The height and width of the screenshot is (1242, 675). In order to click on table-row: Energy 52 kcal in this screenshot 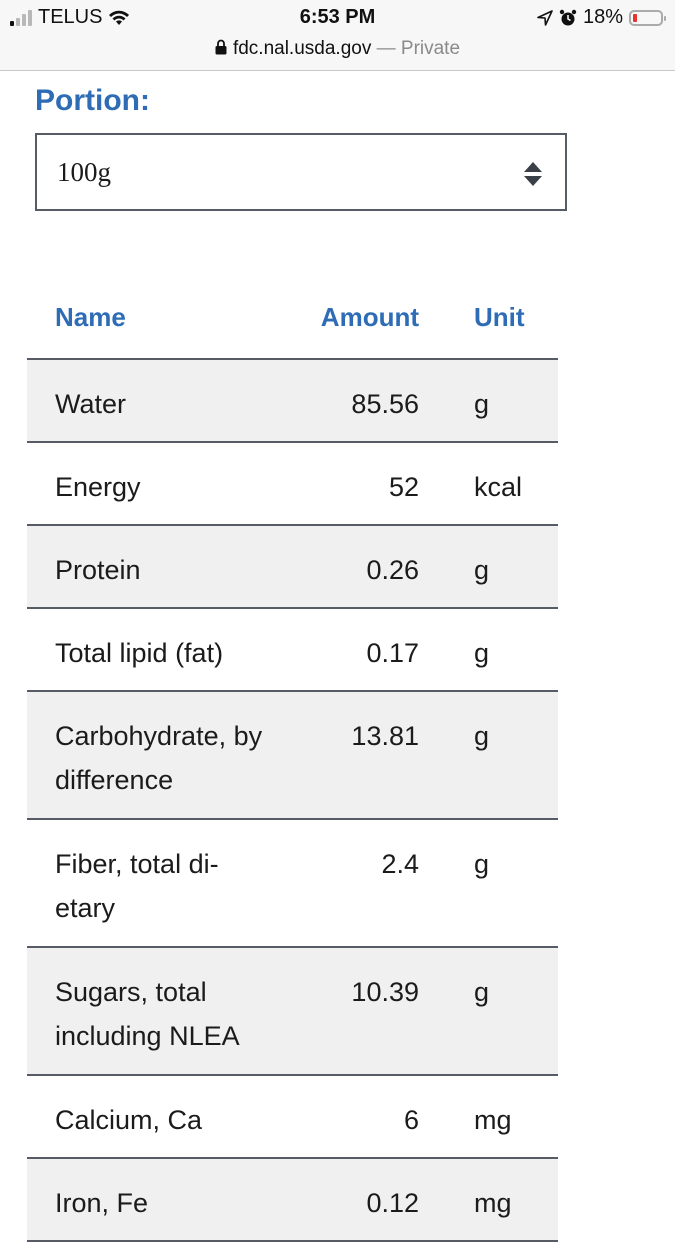, I will do `click(292, 484)`.